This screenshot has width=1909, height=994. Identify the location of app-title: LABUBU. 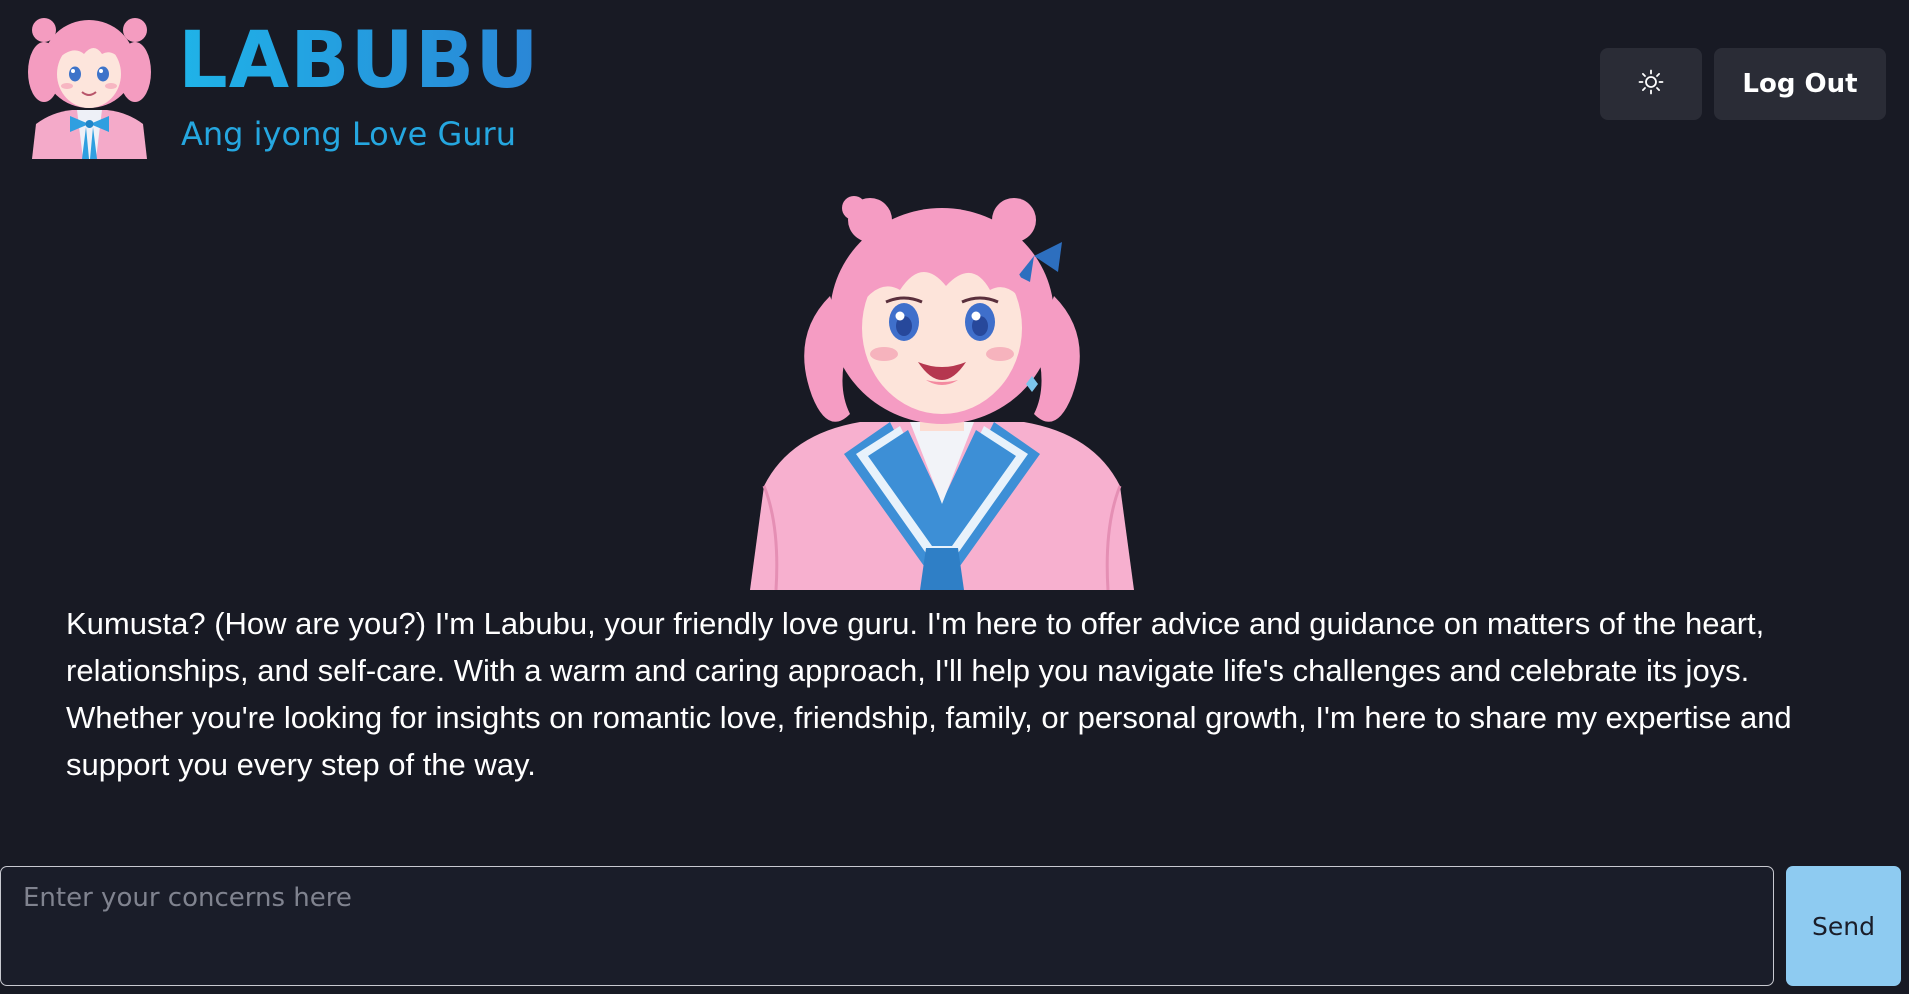
(359, 61).